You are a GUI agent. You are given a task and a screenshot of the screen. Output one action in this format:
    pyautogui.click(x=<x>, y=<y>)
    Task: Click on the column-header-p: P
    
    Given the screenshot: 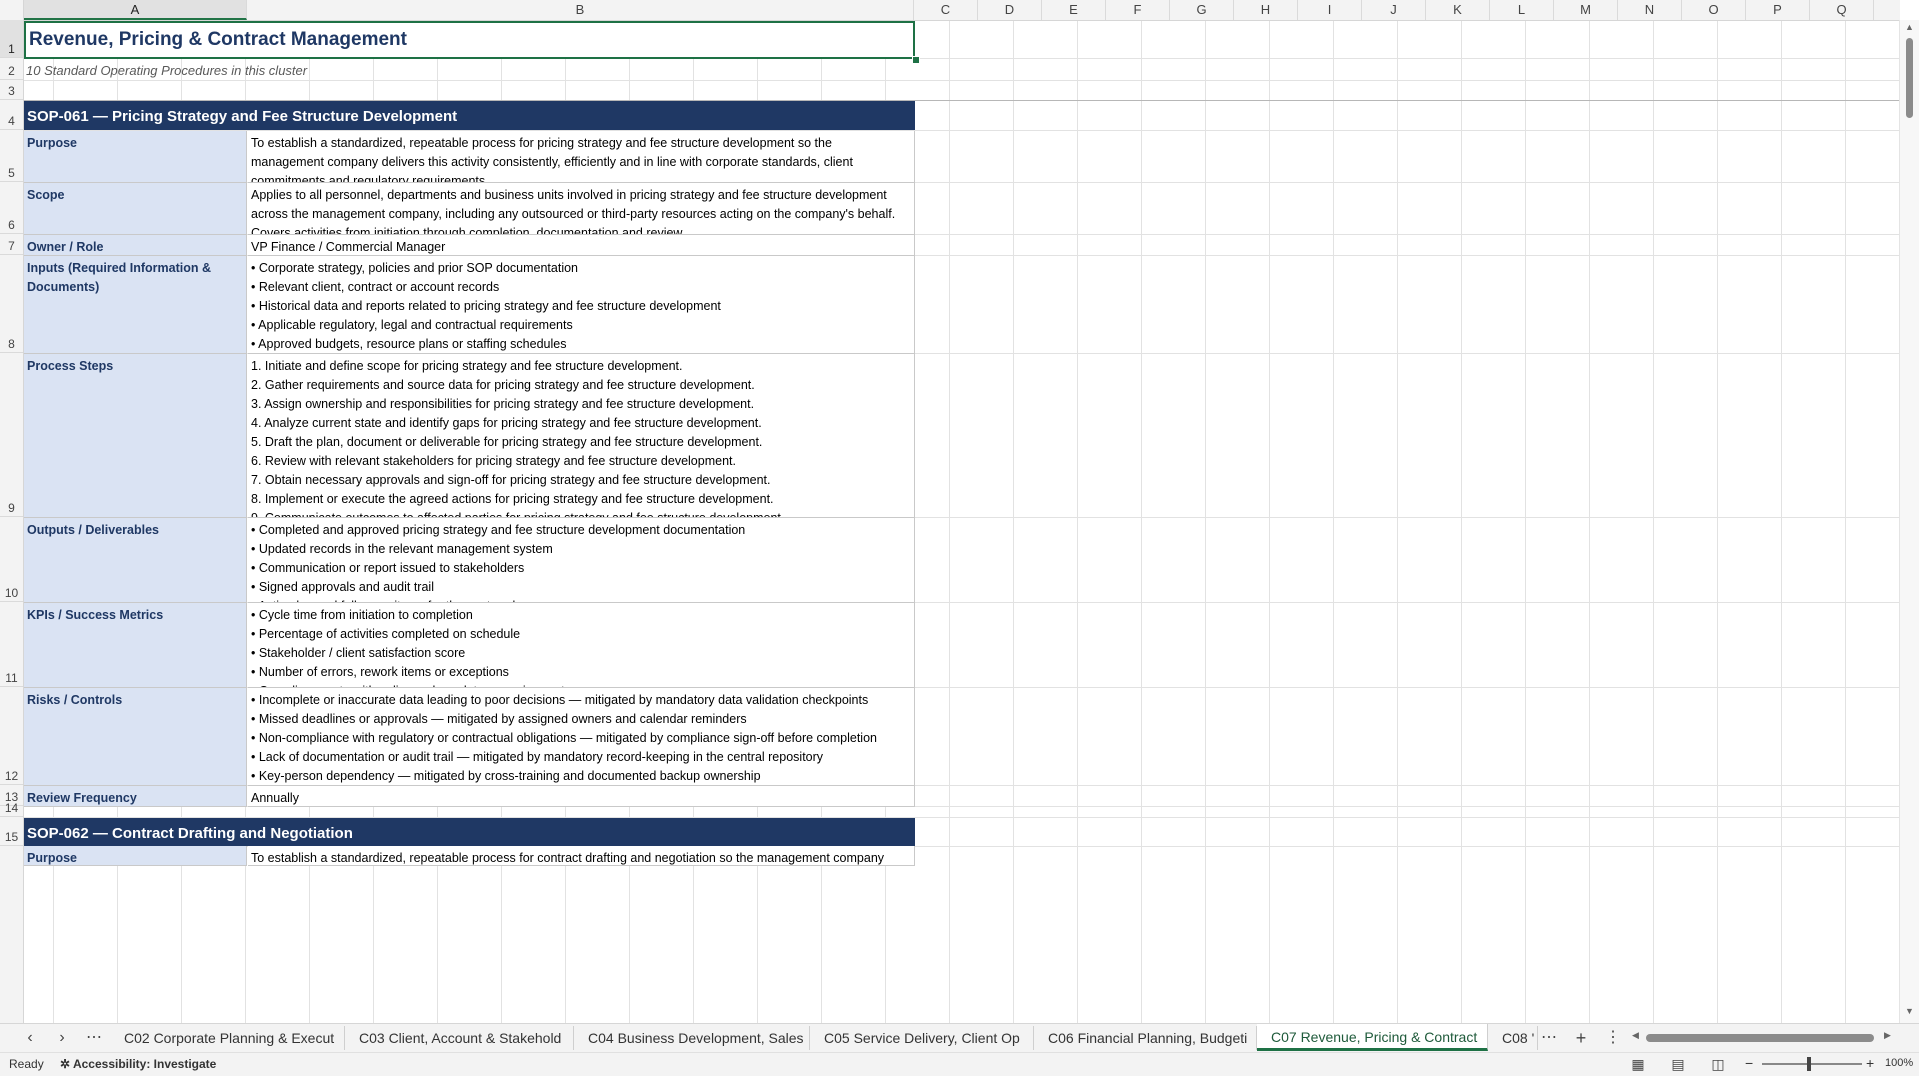 What is the action you would take?
    pyautogui.click(x=1778, y=10)
    